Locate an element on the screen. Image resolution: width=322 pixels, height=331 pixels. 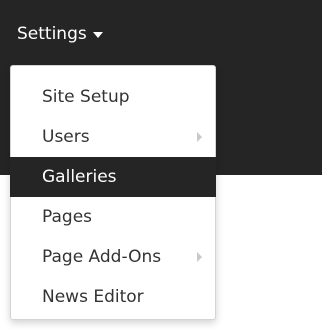
menu-item-pages: Pages is located at coordinates (113, 217).